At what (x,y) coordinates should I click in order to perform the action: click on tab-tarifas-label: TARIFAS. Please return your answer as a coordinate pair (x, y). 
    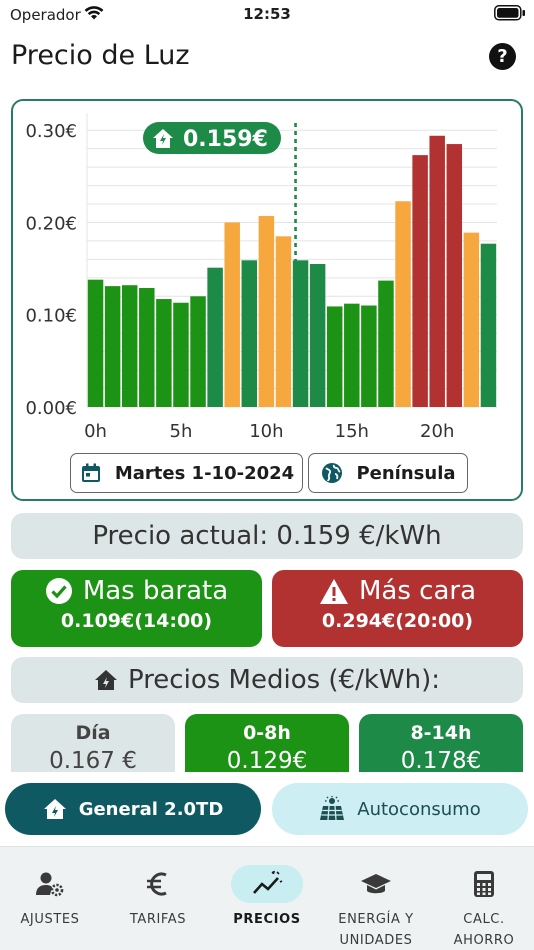
    Looking at the image, I should click on (158, 919).